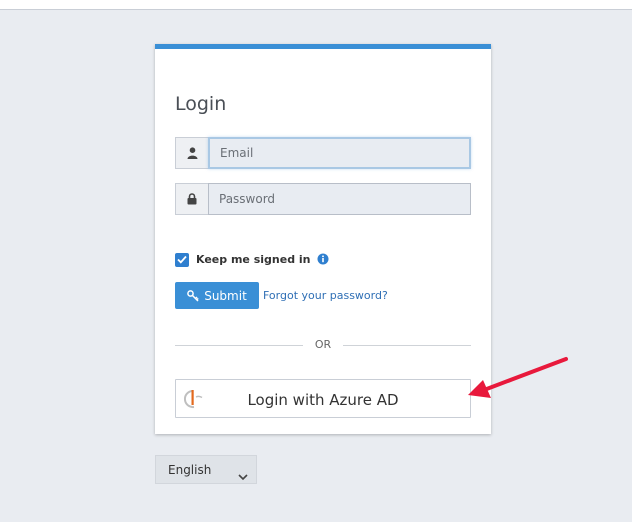  I want to click on language-select: English, so click(206, 469).